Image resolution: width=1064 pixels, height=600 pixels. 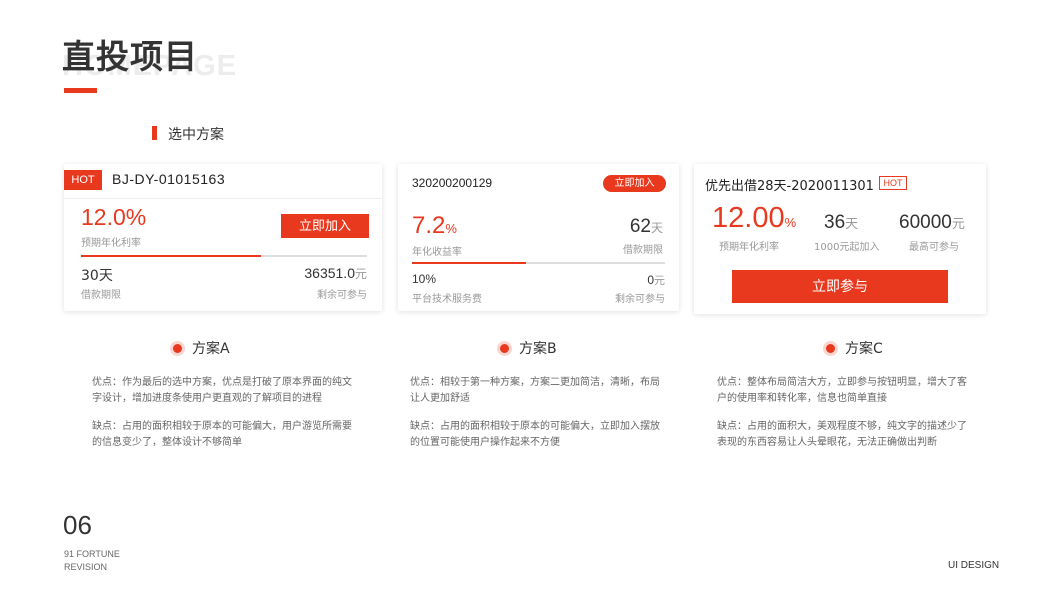 What do you see at coordinates (437, 252) in the screenshot?
I see `annual-rate-label: 年化收益率` at bounding box center [437, 252].